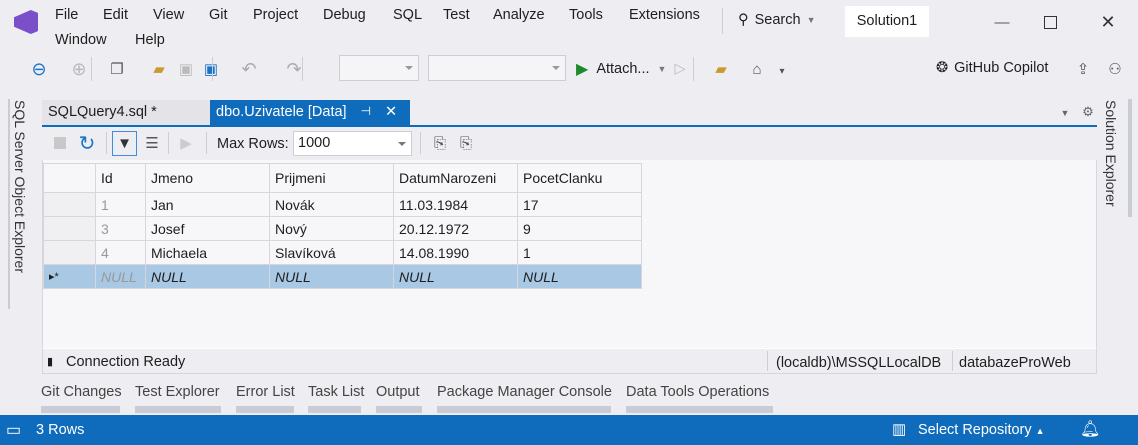 This screenshot has width=1138, height=445. Describe the element at coordinates (631, 69) in the screenshot. I see `attach-button: ▶ Attach... ▼ ▷` at that location.